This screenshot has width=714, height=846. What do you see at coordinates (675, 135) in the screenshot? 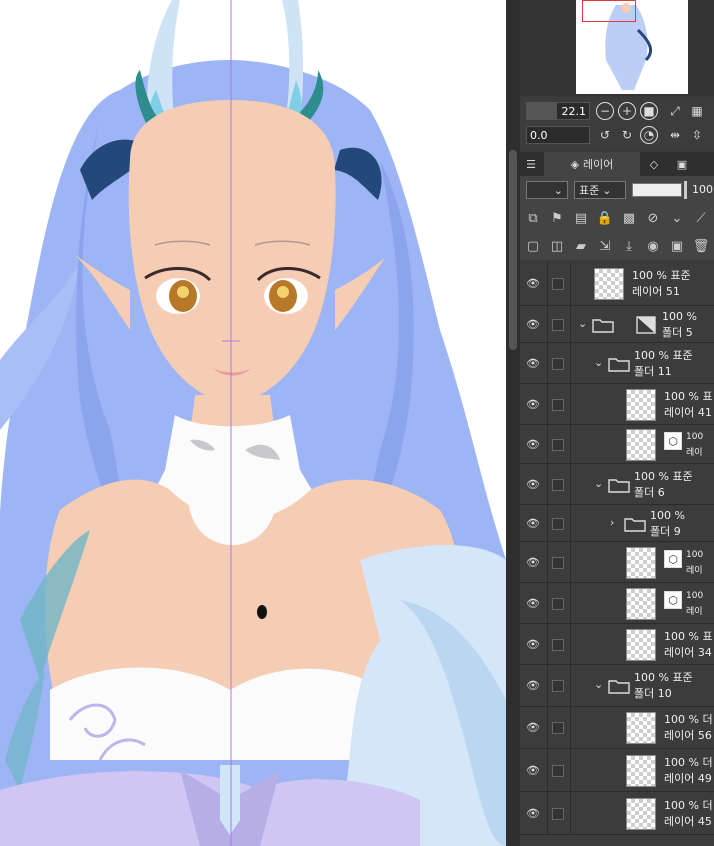
I see `flip-horizontal-icon: ⇹` at bounding box center [675, 135].